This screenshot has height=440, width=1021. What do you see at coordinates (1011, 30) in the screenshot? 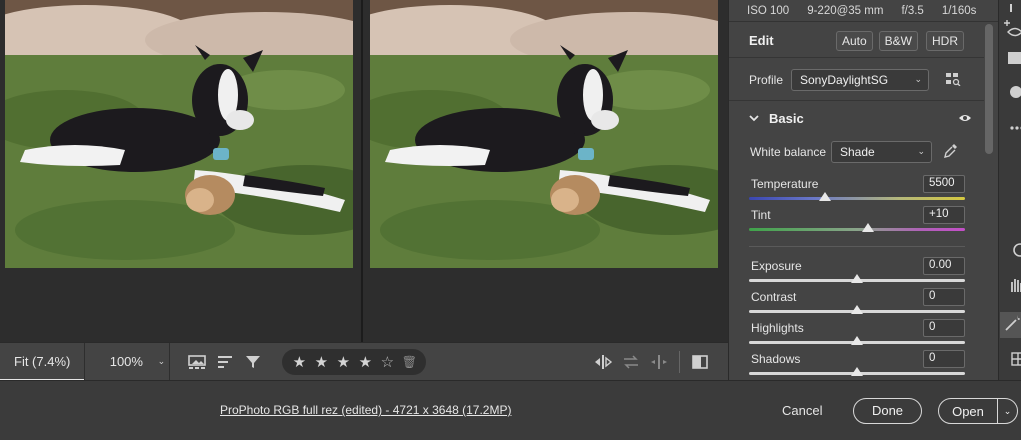
I see `add-eye-icon` at bounding box center [1011, 30].